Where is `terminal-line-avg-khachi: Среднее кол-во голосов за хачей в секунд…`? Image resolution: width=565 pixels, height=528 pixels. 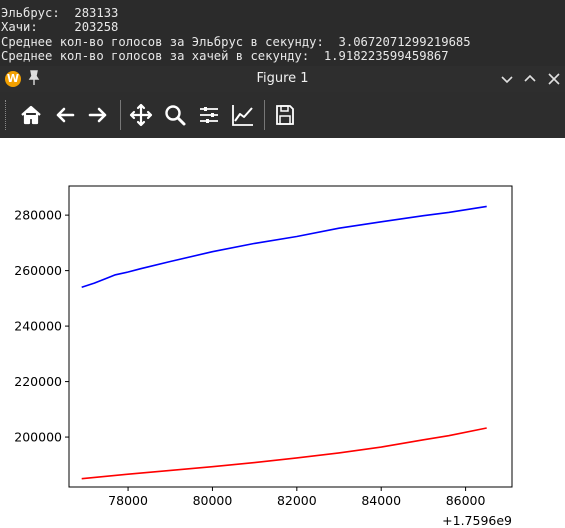 terminal-line-avg-khachi: Среднее кол-во голосов за хачей в секунд… is located at coordinates (225, 56).